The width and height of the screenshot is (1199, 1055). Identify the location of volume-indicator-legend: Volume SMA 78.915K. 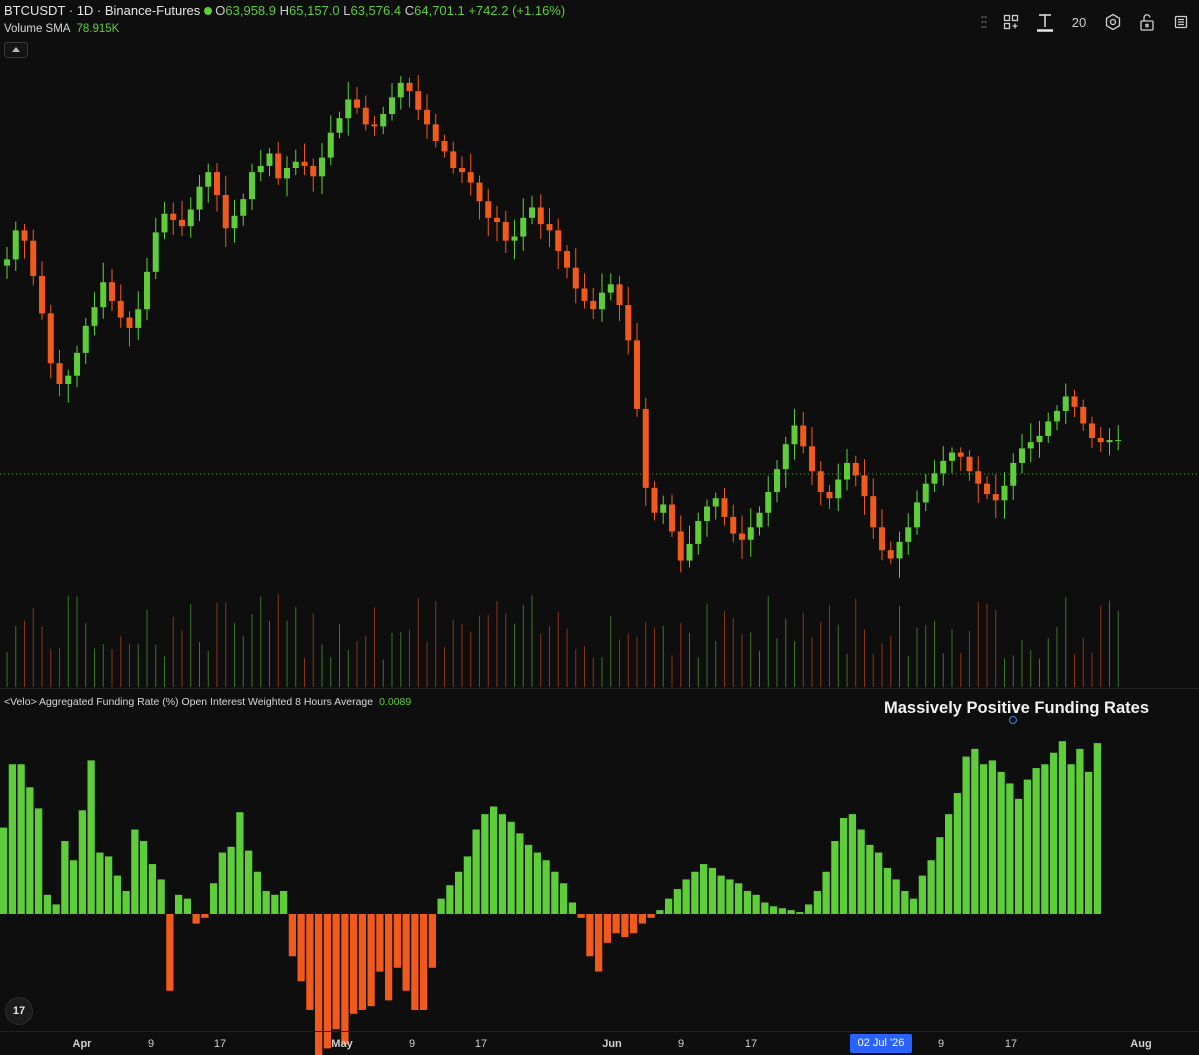
(61, 29).